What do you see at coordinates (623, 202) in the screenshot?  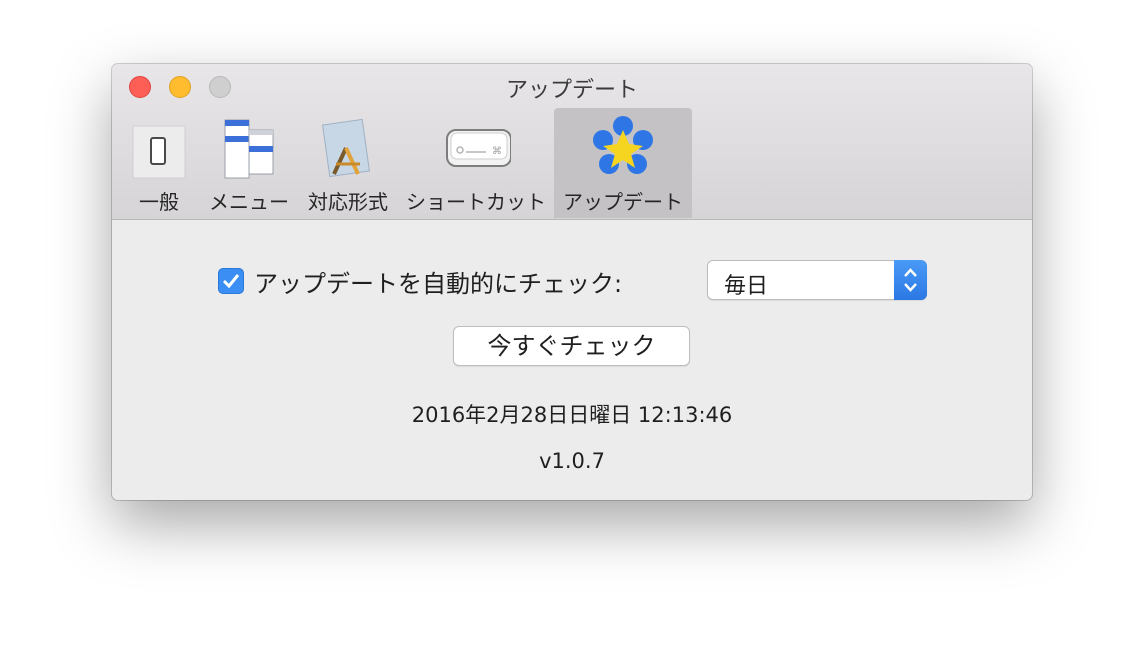 I see `tab-label: アップデート` at bounding box center [623, 202].